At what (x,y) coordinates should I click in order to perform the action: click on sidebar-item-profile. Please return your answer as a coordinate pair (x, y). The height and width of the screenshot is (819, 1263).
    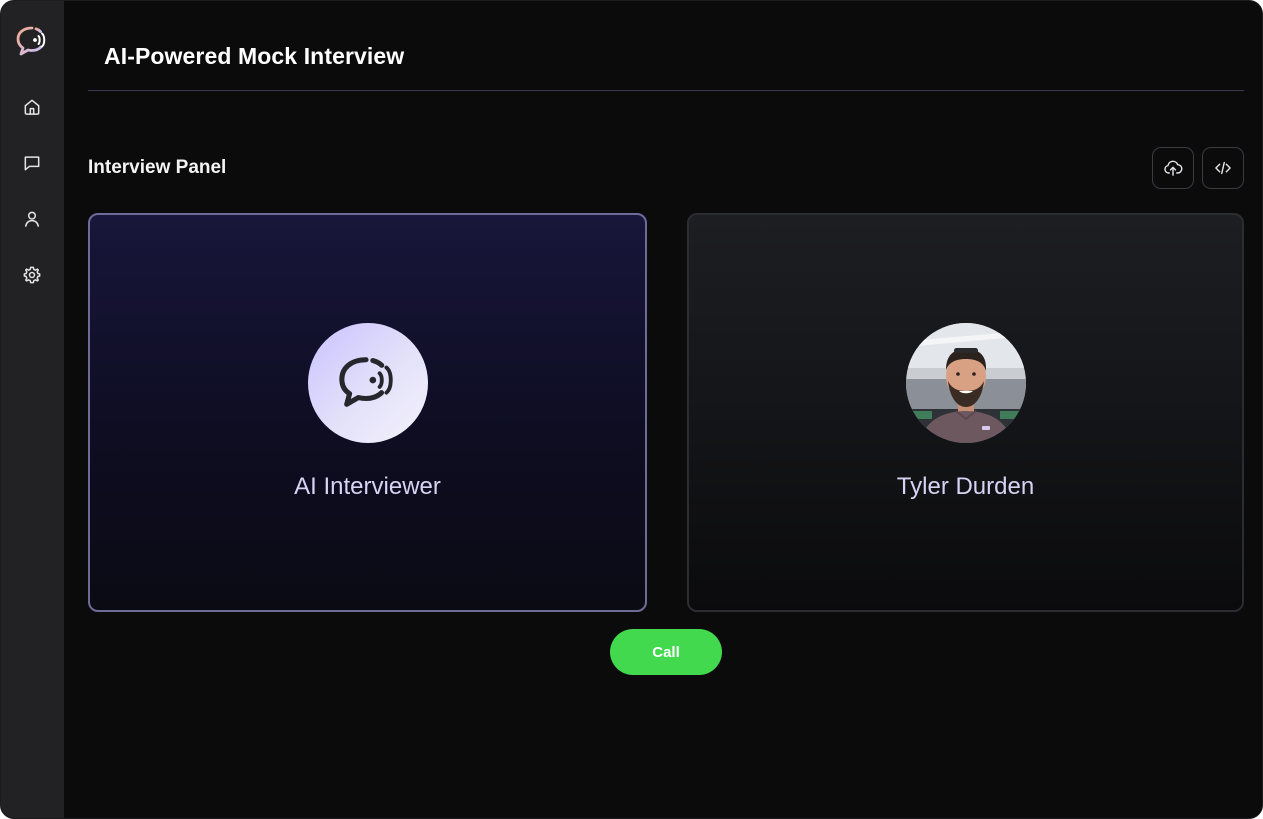
    Looking at the image, I should click on (32, 219).